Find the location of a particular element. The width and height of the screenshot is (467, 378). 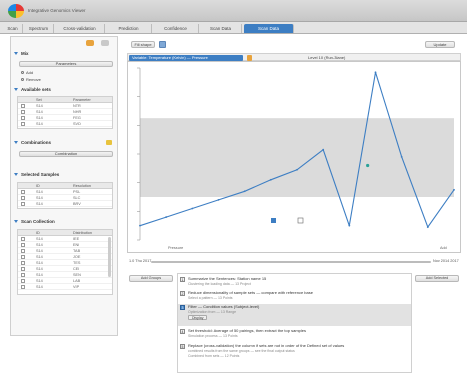

add-set-icon is located at coordinates (90, 43).